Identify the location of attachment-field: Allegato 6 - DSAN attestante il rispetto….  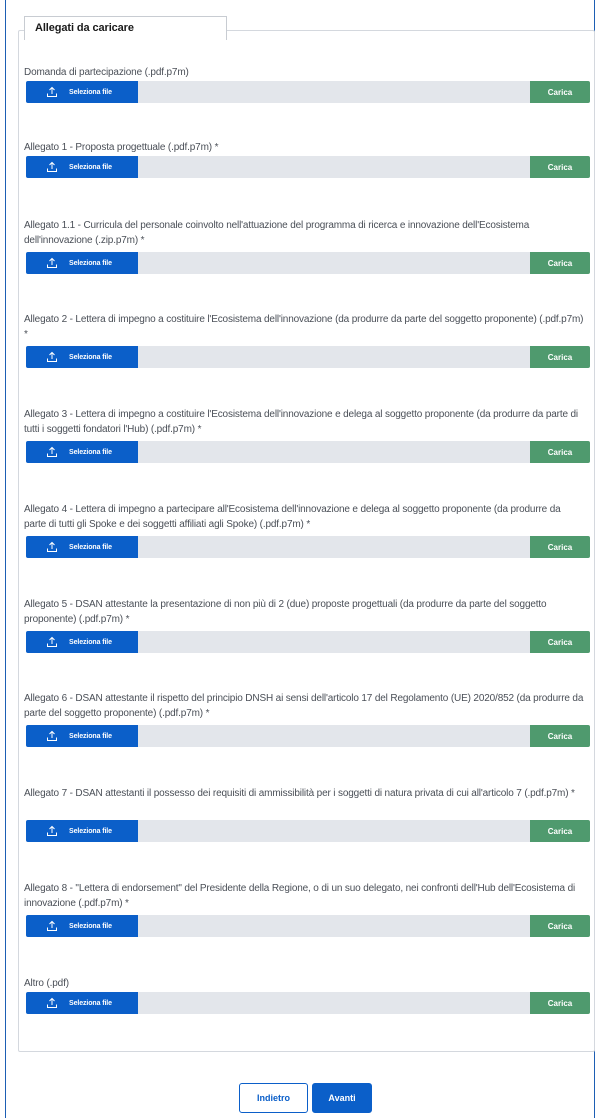
(307, 719).